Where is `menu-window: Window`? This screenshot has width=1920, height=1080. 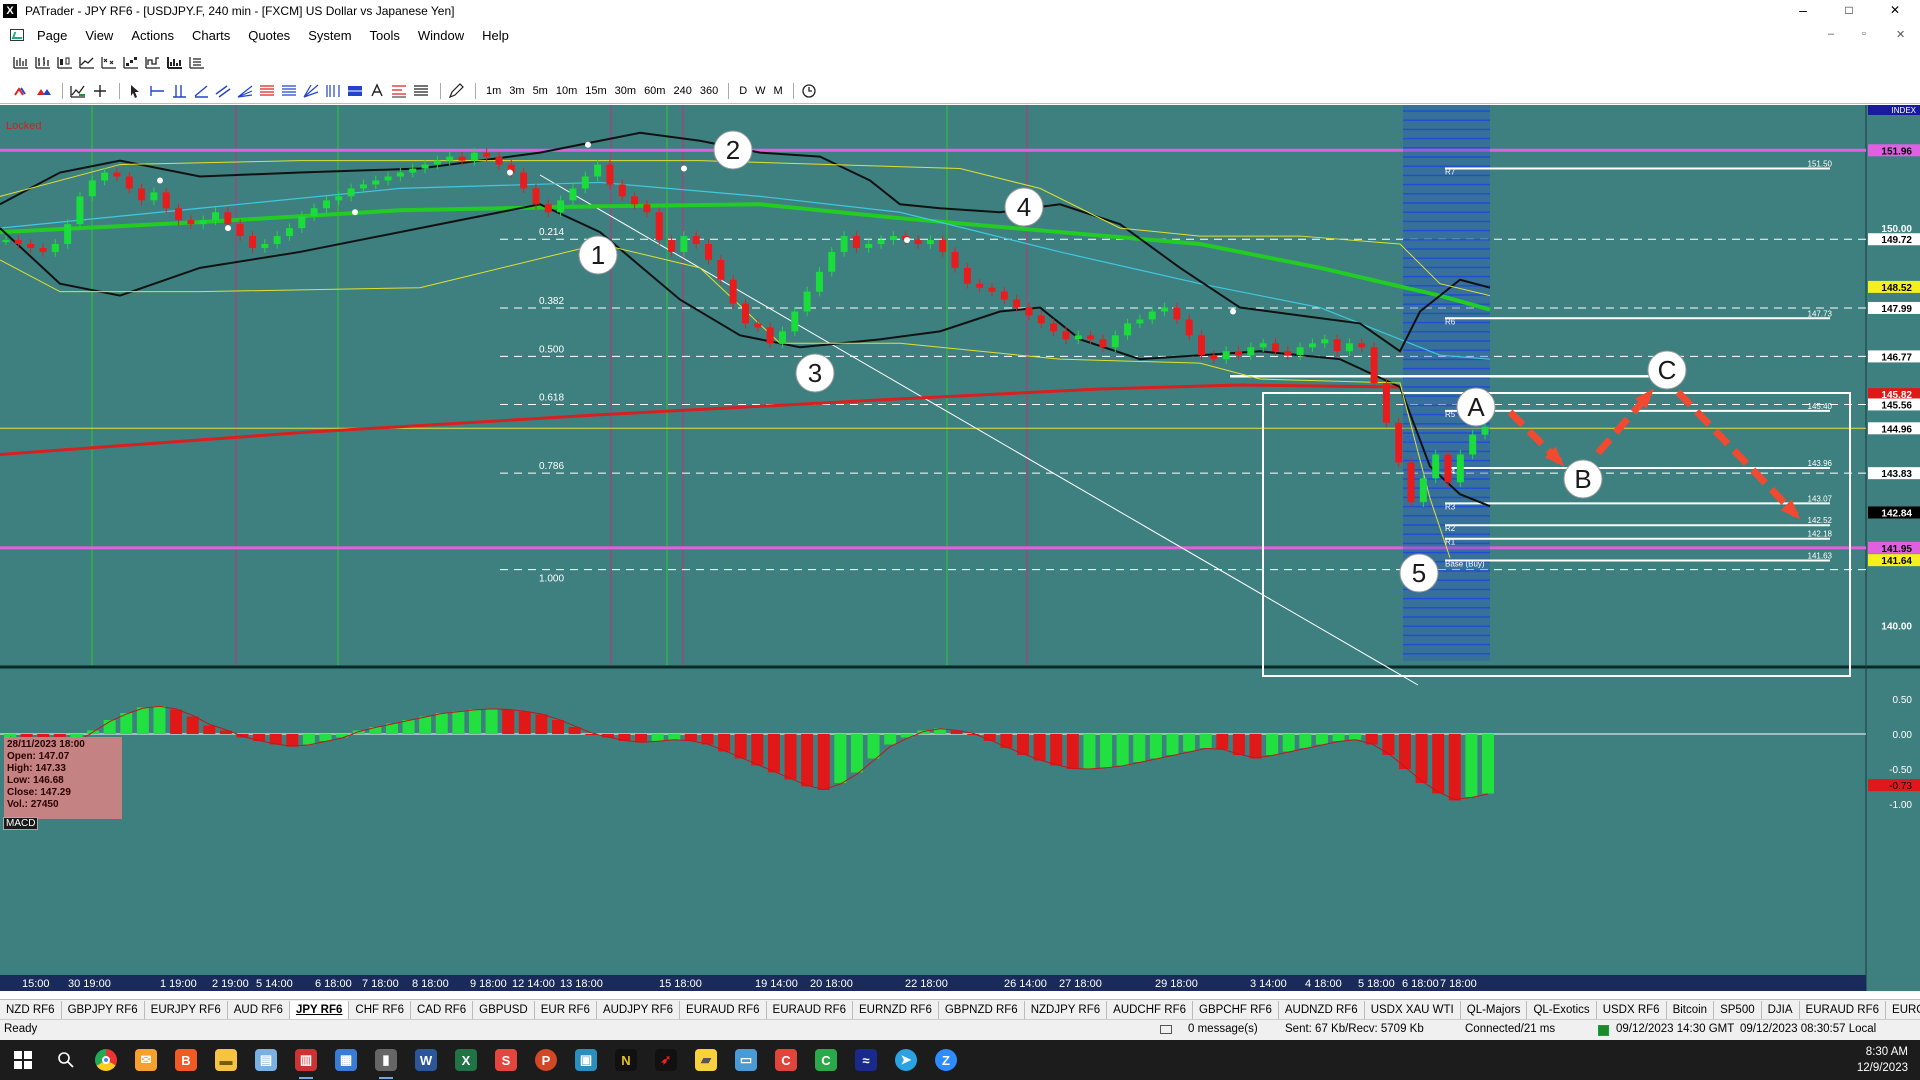
menu-window: Window is located at coordinates (441, 35).